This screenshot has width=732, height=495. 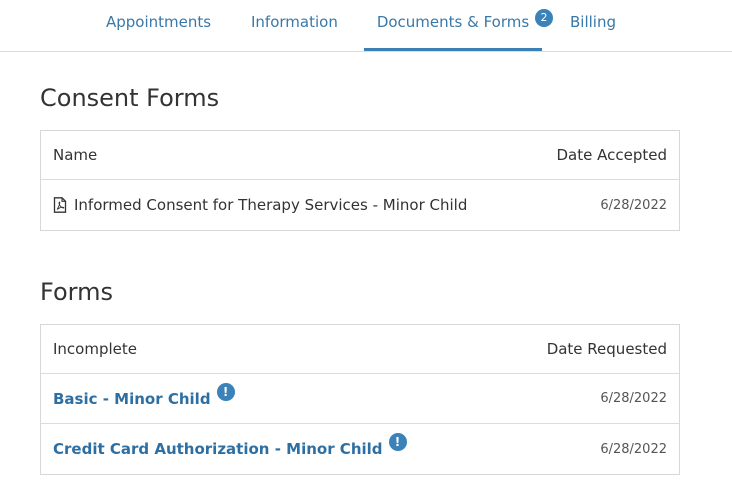 What do you see at coordinates (593, 25) in the screenshot?
I see `tab-billing: Billing` at bounding box center [593, 25].